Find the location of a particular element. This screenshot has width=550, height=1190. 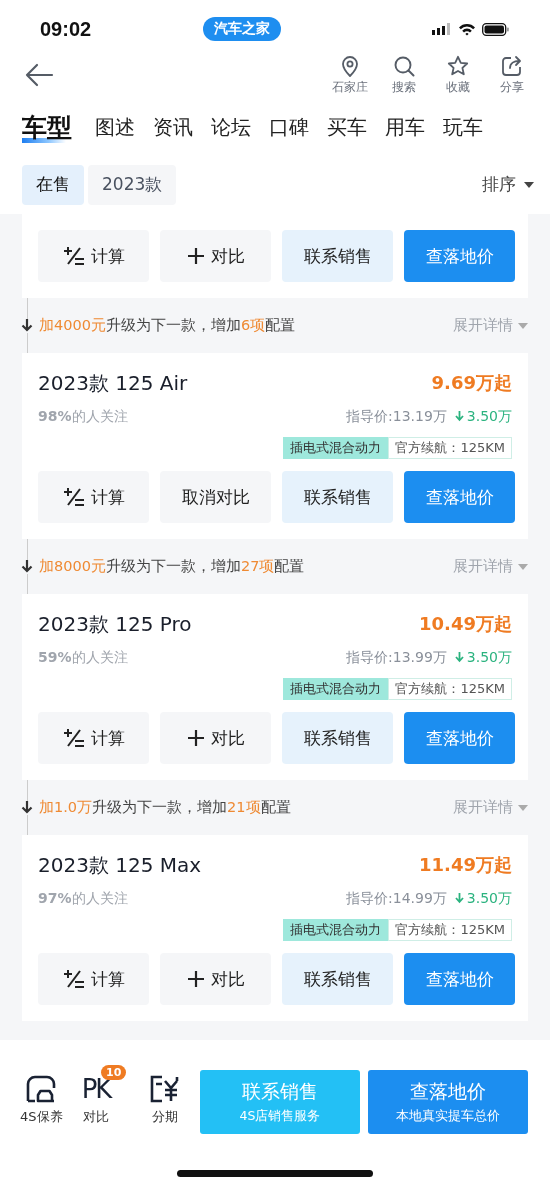

interest-text: 98%的人关注 is located at coordinates (83, 417).